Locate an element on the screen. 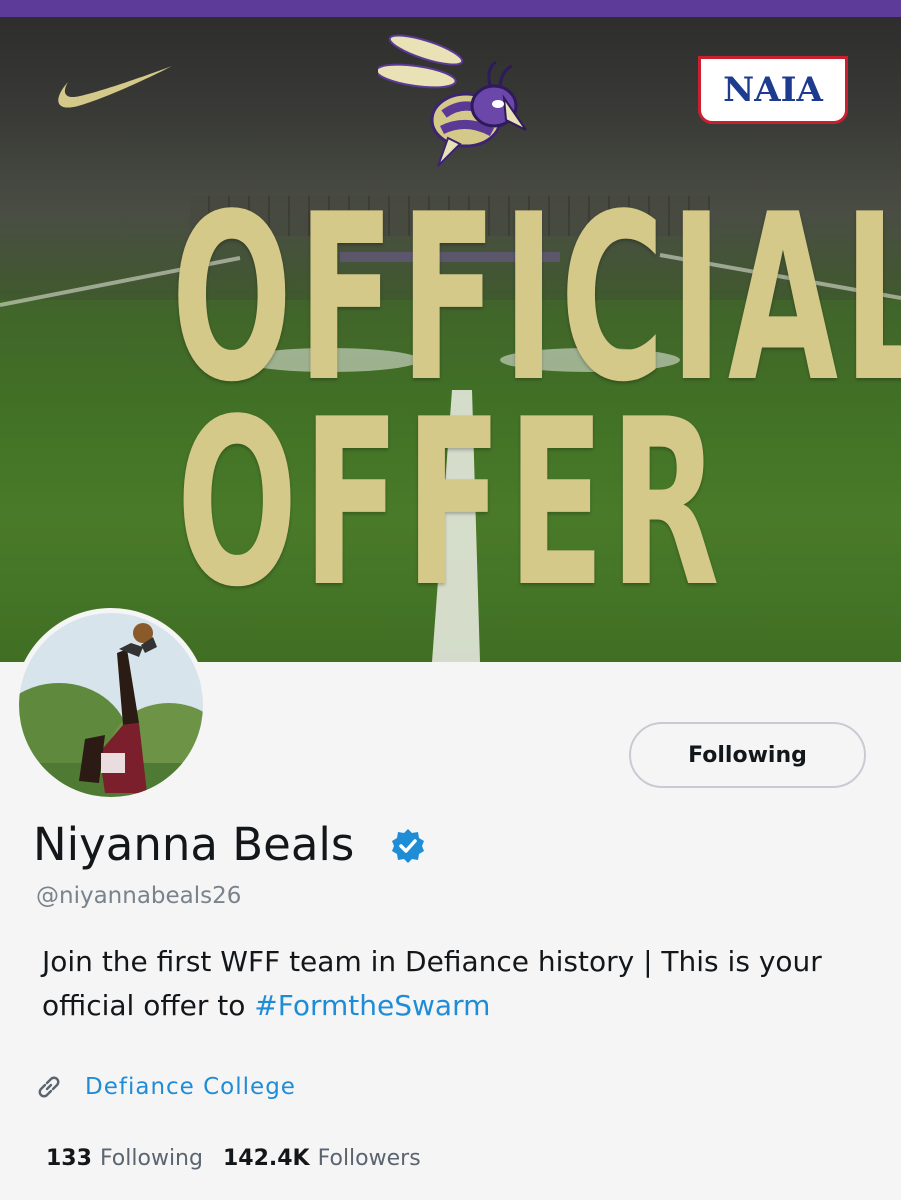 The width and height of the screenshot is (901, 1200). hornet-mascot-logo is located at coordinates (452, 100).